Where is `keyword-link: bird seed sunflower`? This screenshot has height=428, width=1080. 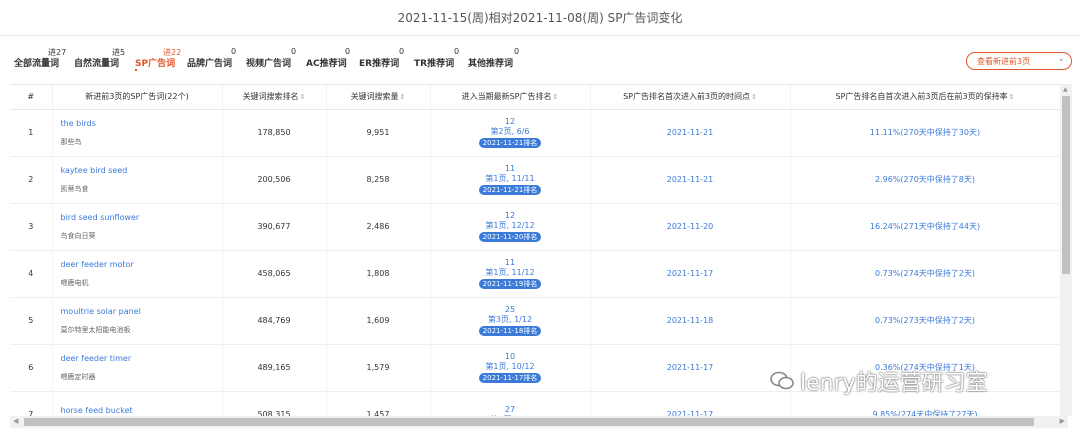 keyword-link: bird seed sunflower is located at coordinates (141, 217).